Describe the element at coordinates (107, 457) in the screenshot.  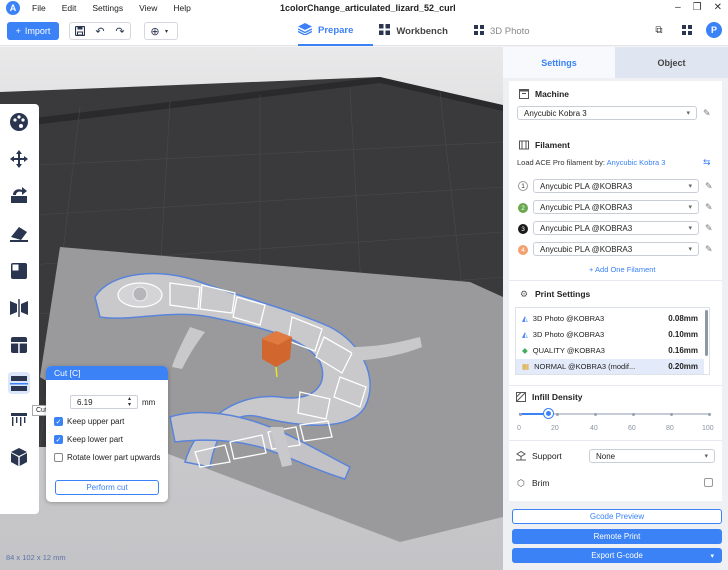
I see `rotate-lower-row: Rotate lower part upwards` at that location.